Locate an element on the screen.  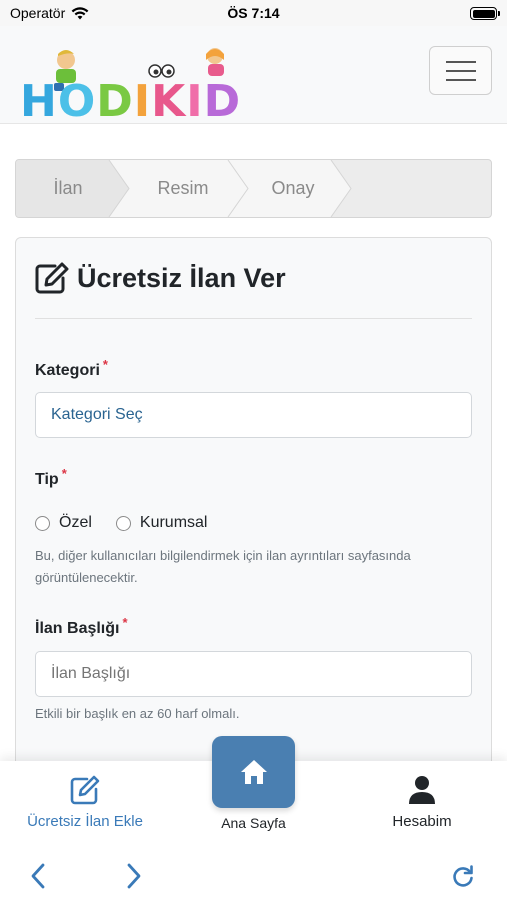
step-onay: Onay is located at coordinates (293, 188).